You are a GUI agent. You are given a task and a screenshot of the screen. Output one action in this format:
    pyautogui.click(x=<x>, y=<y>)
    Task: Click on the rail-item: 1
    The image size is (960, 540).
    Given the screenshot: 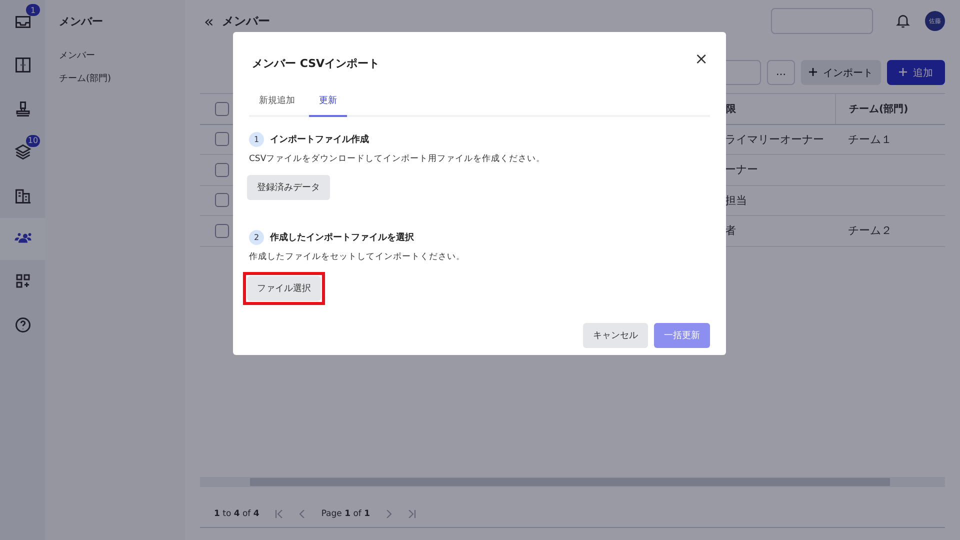 What is the action you would take?
    pyautogui.click(x=22, y=22)
    